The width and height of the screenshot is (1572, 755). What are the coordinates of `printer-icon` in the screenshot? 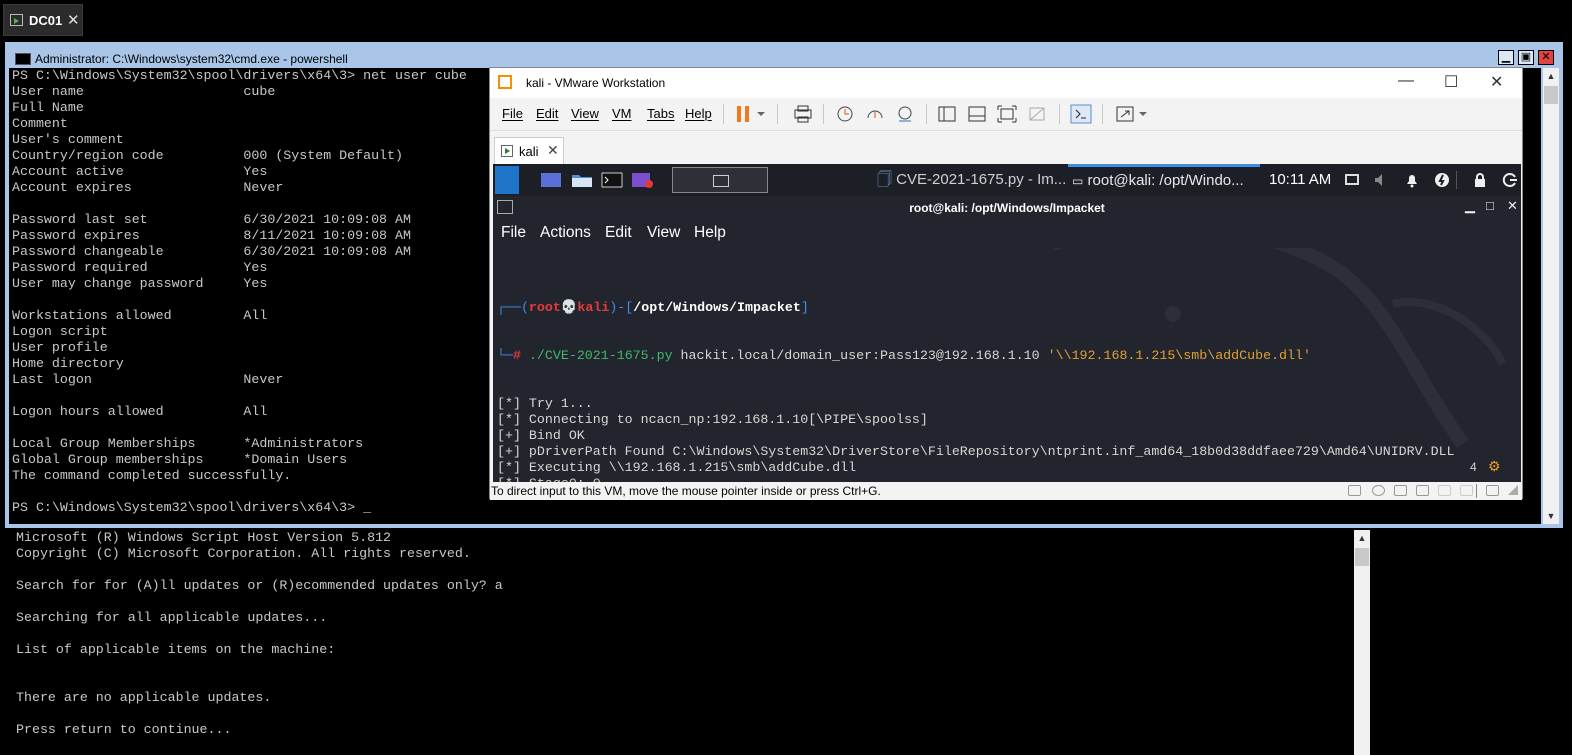 It's located at (1466, 490).